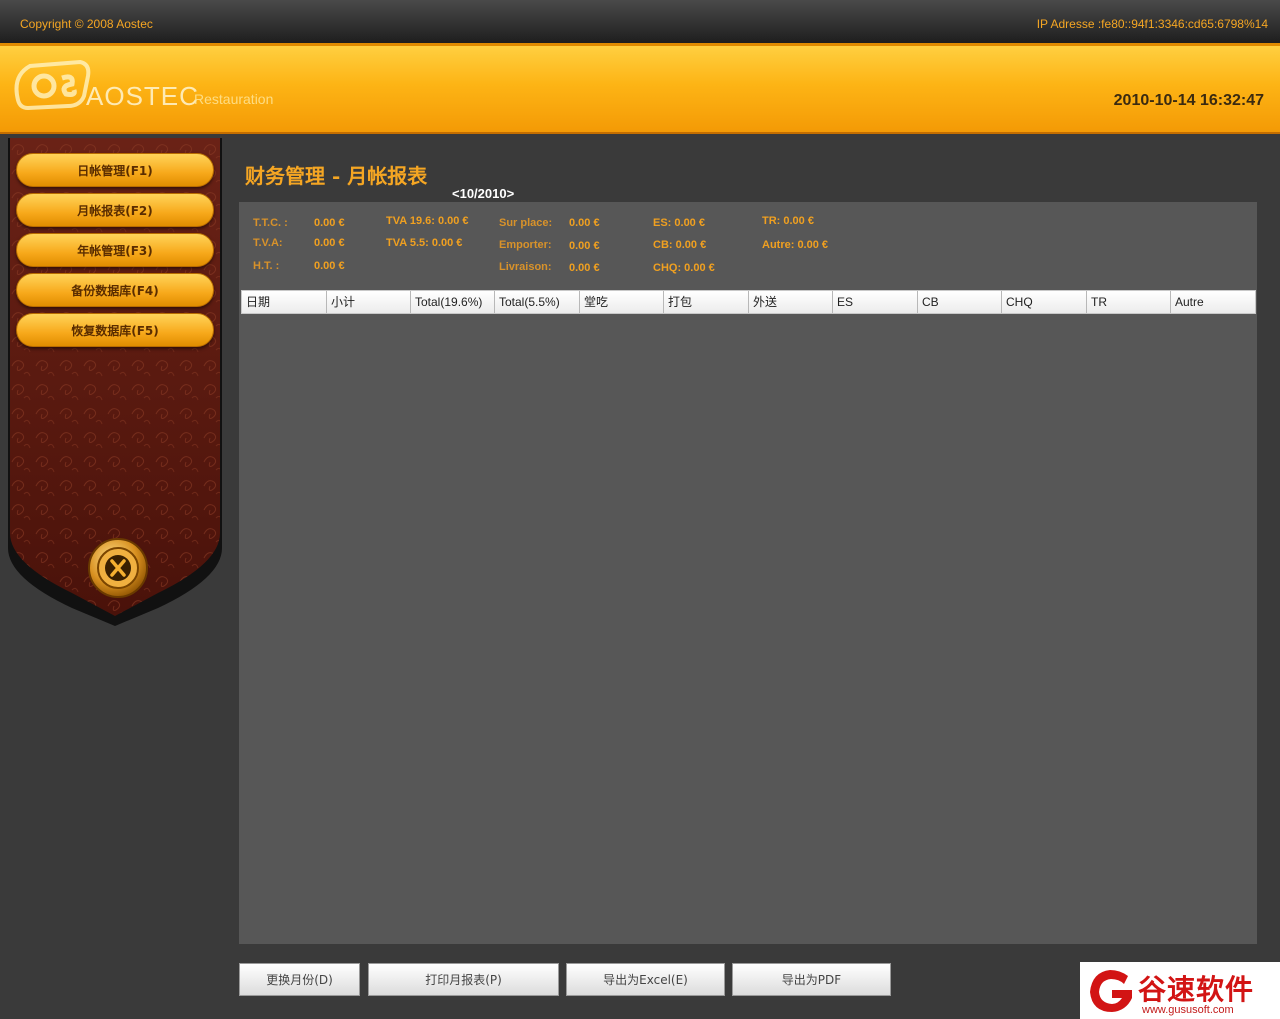  Describe the element at coordinates (329, 243) in the screenshot. I see `tva-value: 0.00 €` at that location.